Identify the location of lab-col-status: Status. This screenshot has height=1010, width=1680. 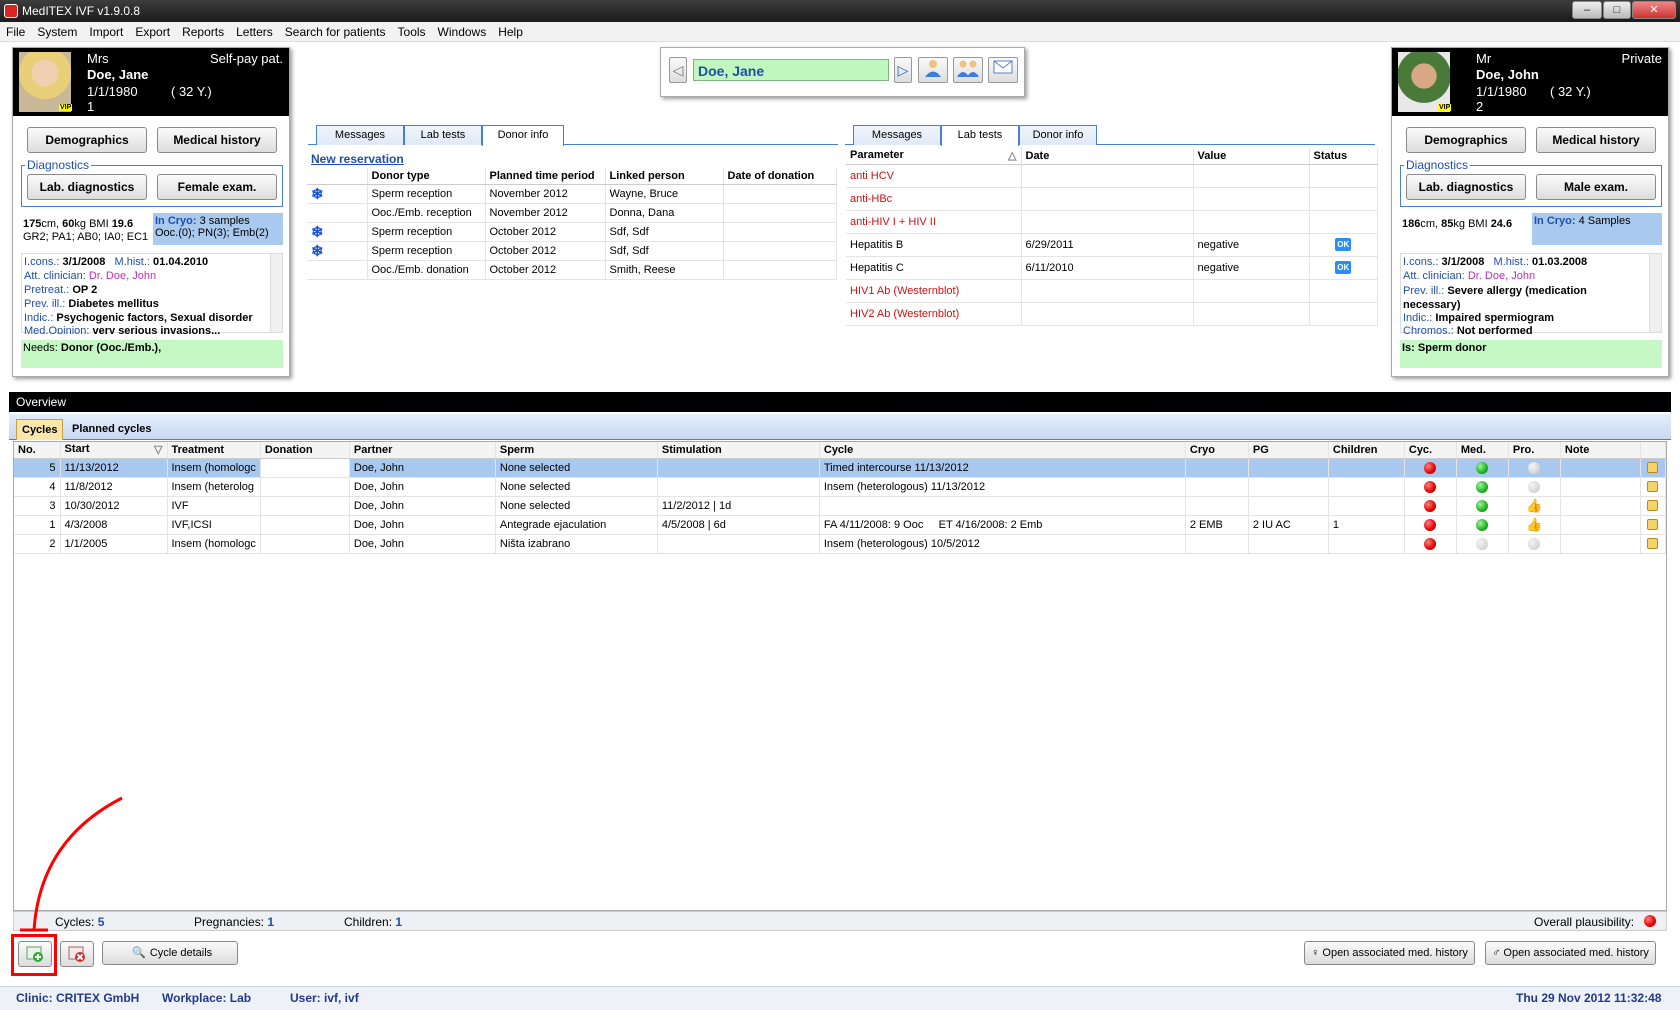
(1343, 156).